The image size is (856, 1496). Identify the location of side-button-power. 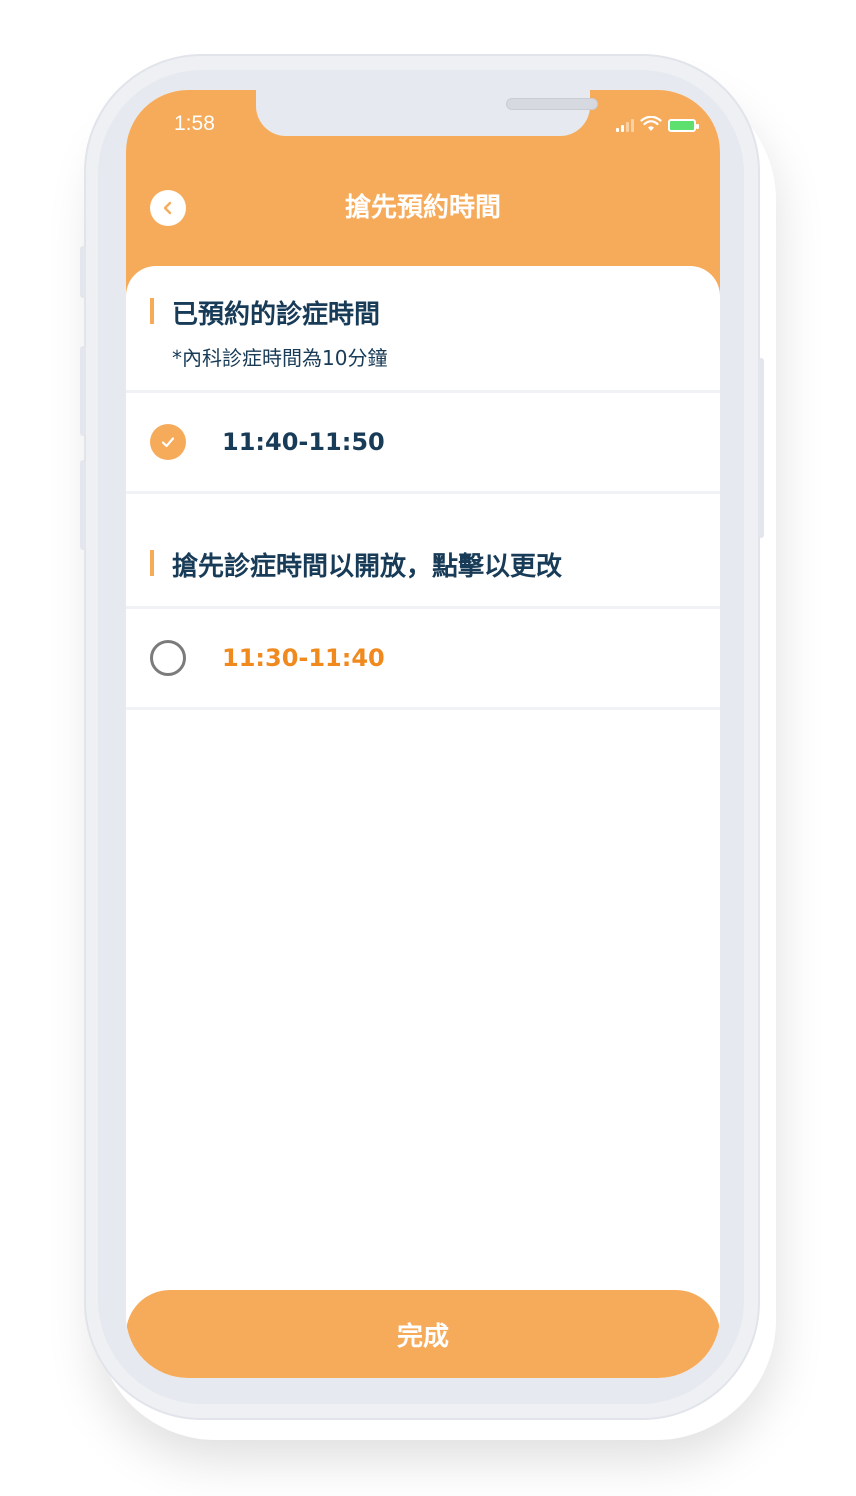
(761, 448).